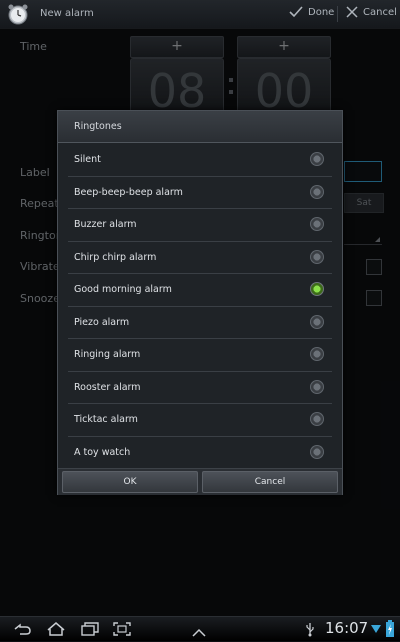 Image resolution: width=400 pixels, height=642 pixels. Describe the element at coordinates (200, 290) in the screenshot. I see `ringtone-item: Good morning alarm` at that location.